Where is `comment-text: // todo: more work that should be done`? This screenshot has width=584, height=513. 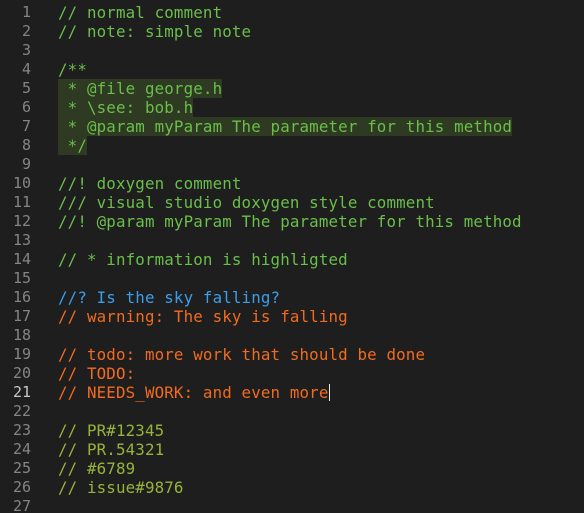 comment-text: // todo: more work that should be done is located at coordinates (242, 354).